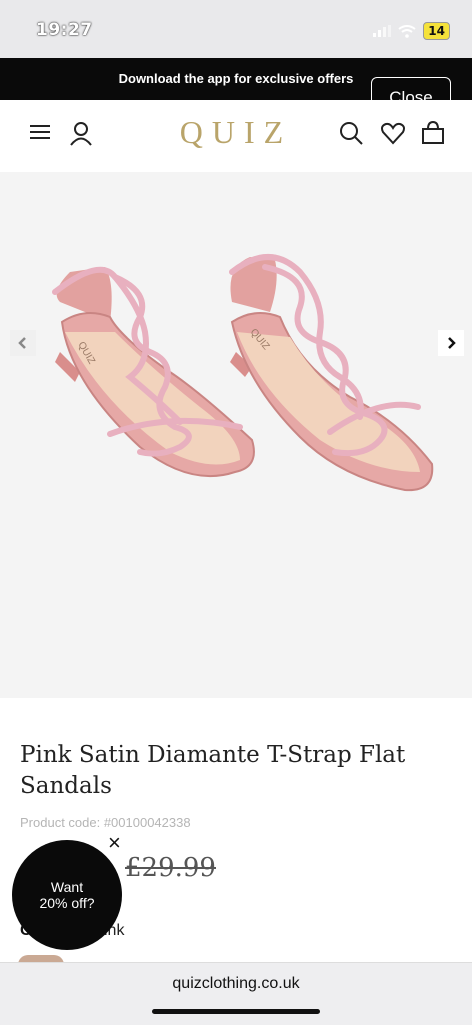 This screenshot has width=472, height=1025. What do you see at coordinates (351, 133) in the screenshot?
I see `search-icon` at bounding box center [351, 133].